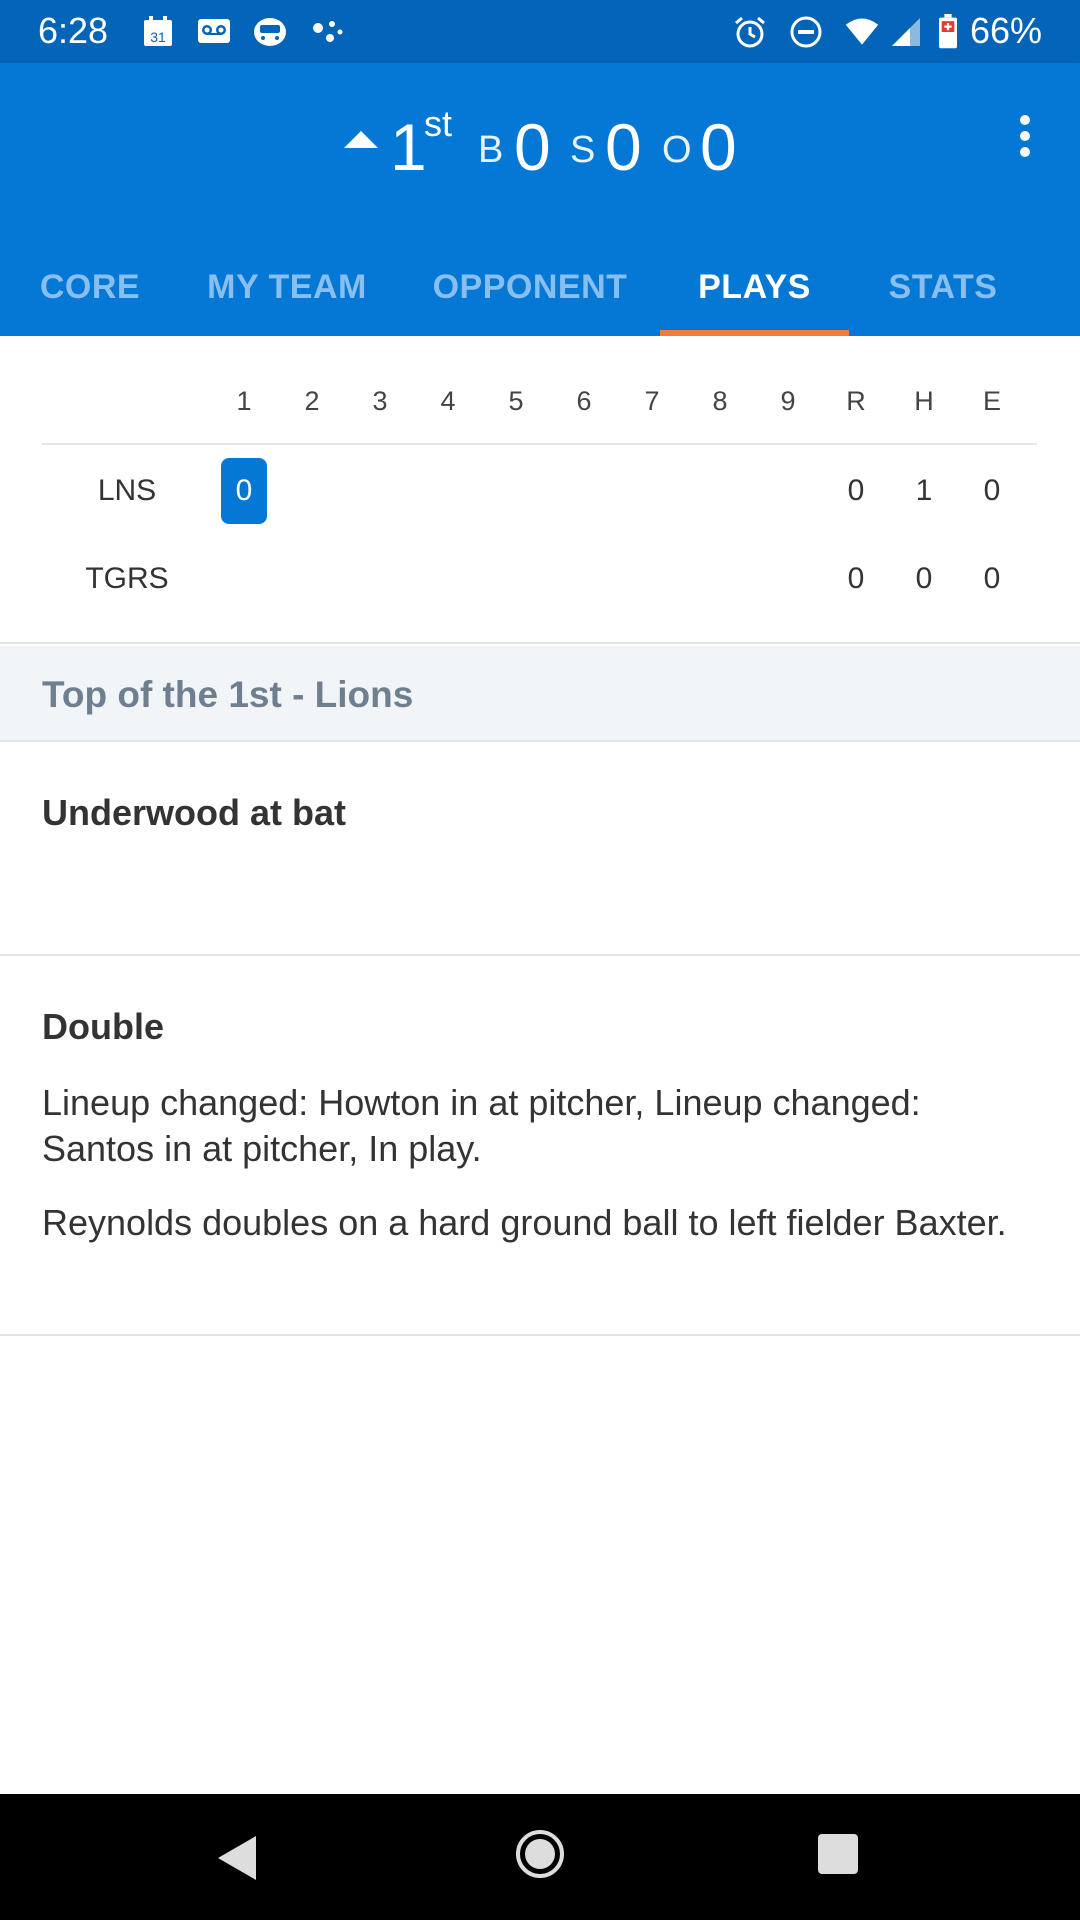 The height and width of the screenshot is (1920, 1080). Describe the element at coordinates (228, 694) in the screenshot. I see `half-inning-title: Top of the 1st - Lions` at that location.